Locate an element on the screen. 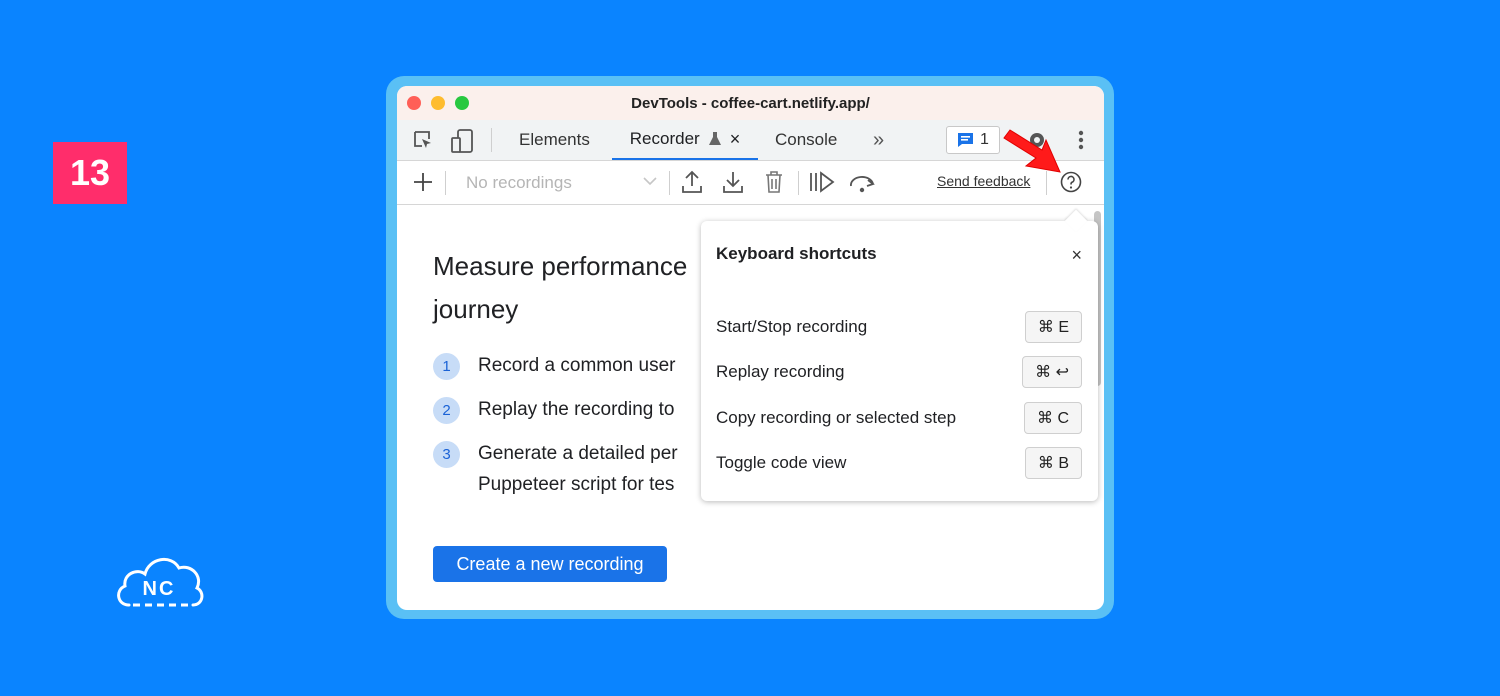 The width and height of the screenshot is (1500, 696). export-upload-icon is located at coordinates (692, 182).